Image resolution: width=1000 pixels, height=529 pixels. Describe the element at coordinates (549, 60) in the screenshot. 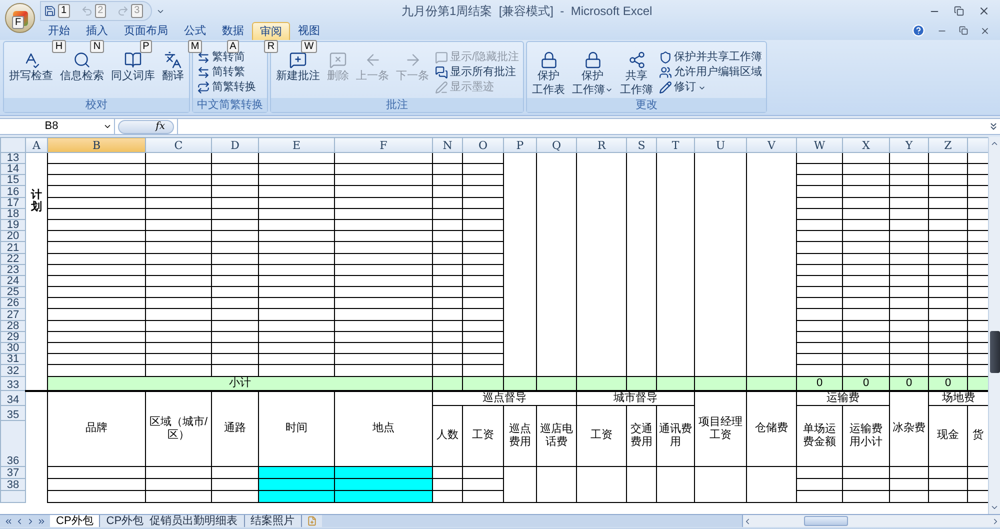

I see `lock-icon` at that location.